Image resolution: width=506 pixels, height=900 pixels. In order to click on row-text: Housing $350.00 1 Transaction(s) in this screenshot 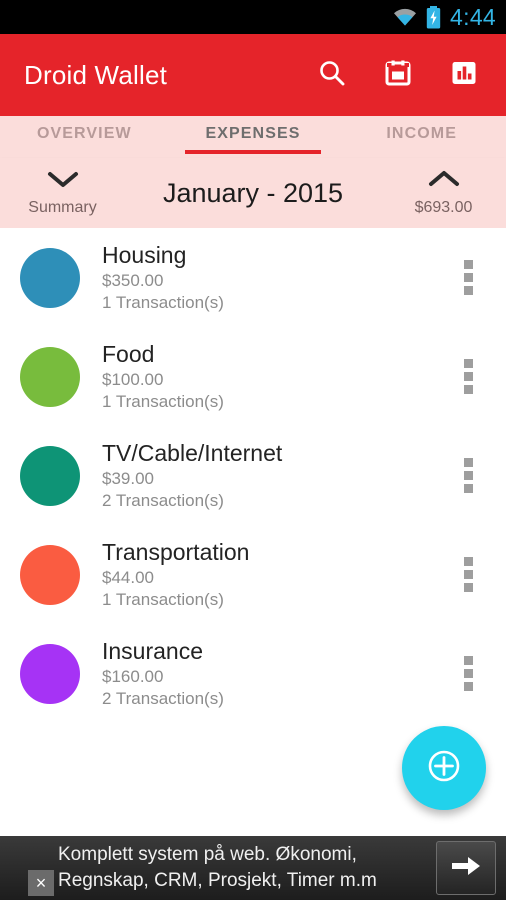, I will do `click(275, 277)`.